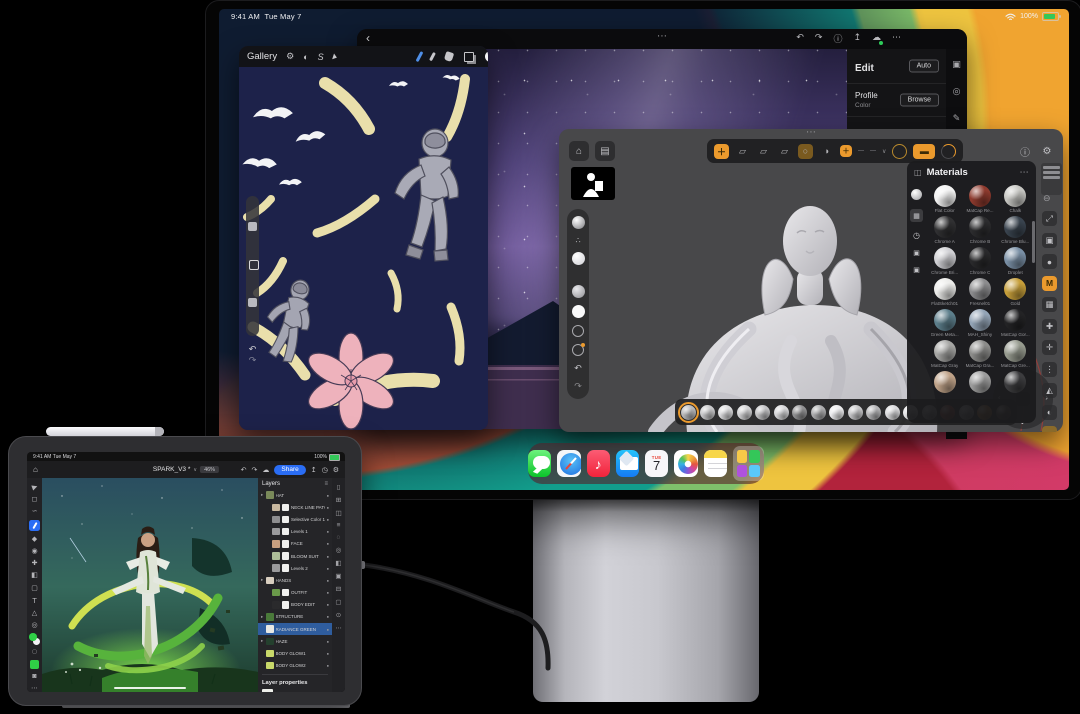  Describe the element at coordinates (338, 602) in the screenshot. I see `crop-panel-icon: ▢` at that location.